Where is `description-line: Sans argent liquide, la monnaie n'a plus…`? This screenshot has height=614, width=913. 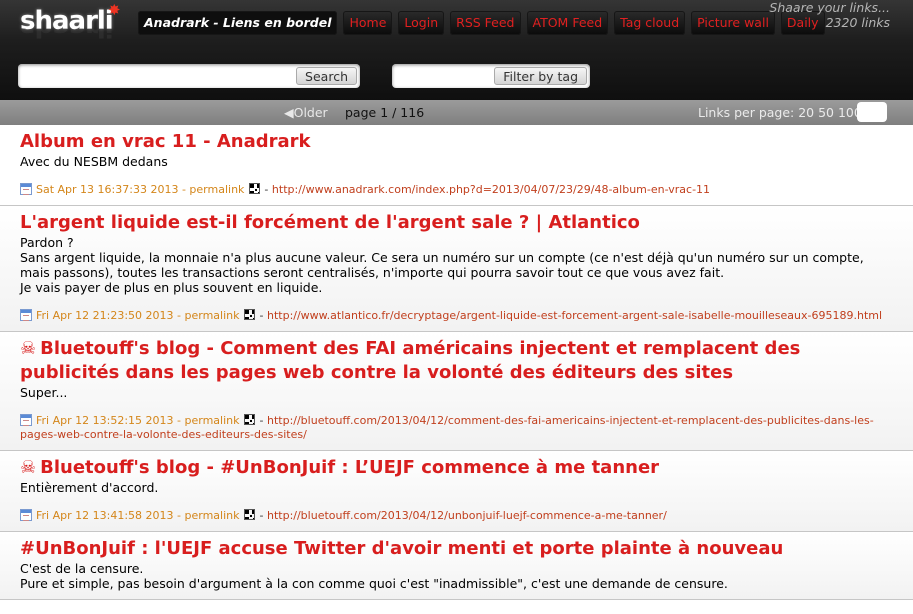
description-line: Sans argent liquide, la monnaie n'a plus… is located at coordinates (442, 265).